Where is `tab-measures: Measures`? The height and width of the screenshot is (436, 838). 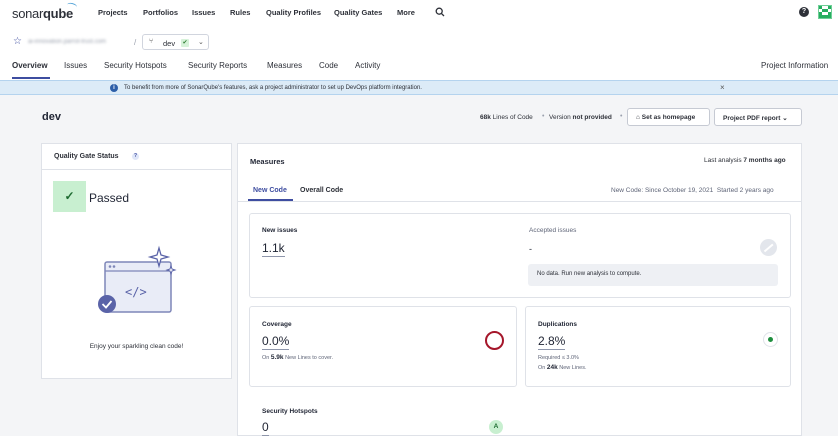 tab-measures: Measures is located at coordinates (284, 65).